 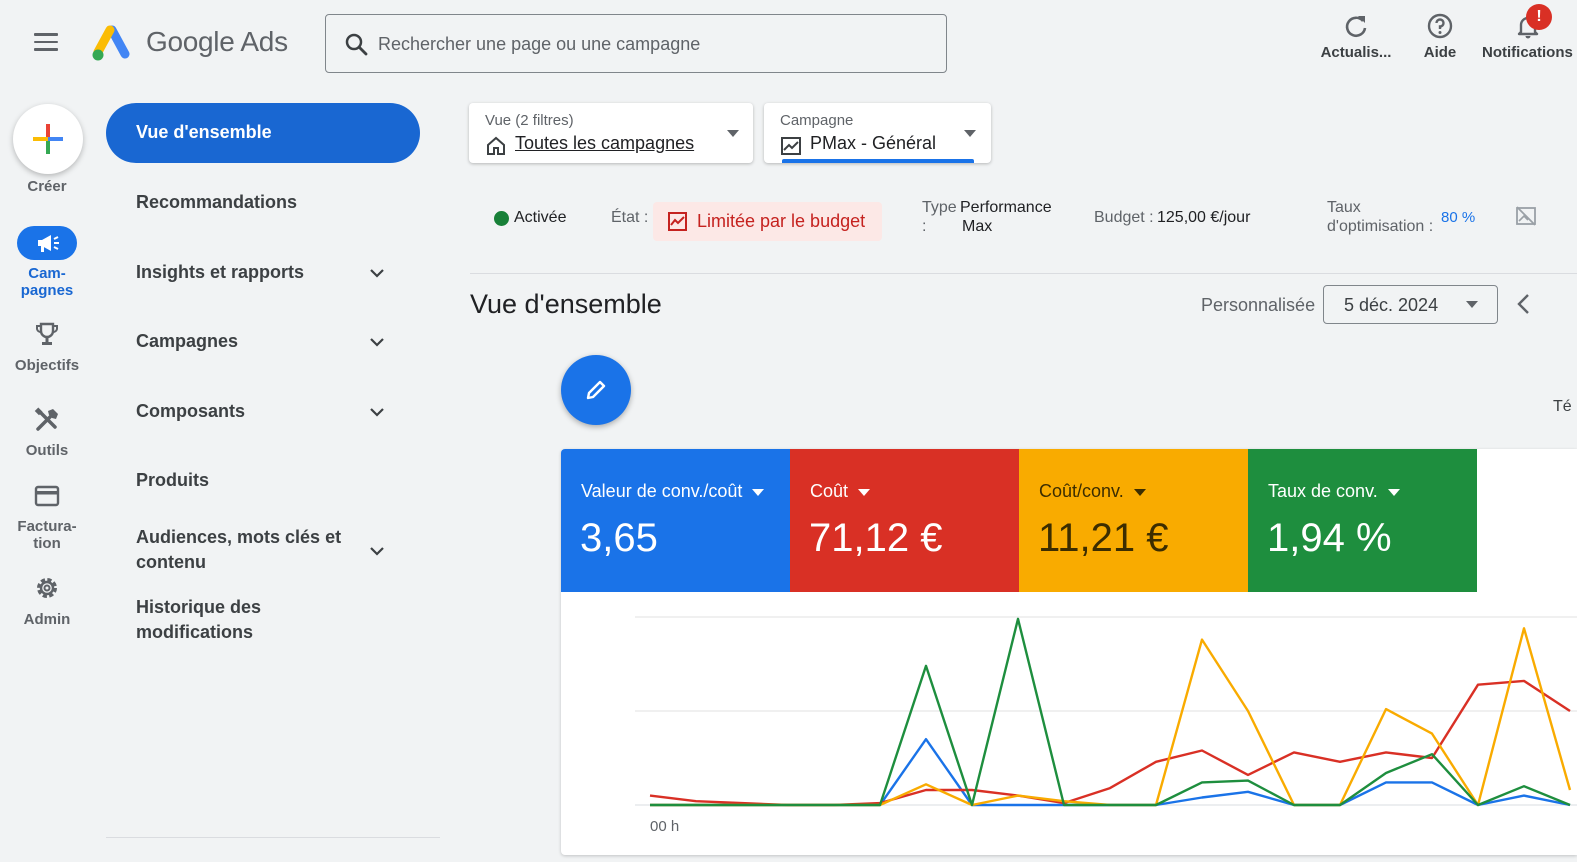 I want to click on clipped-text: Té, so click(x=1562, y=406).